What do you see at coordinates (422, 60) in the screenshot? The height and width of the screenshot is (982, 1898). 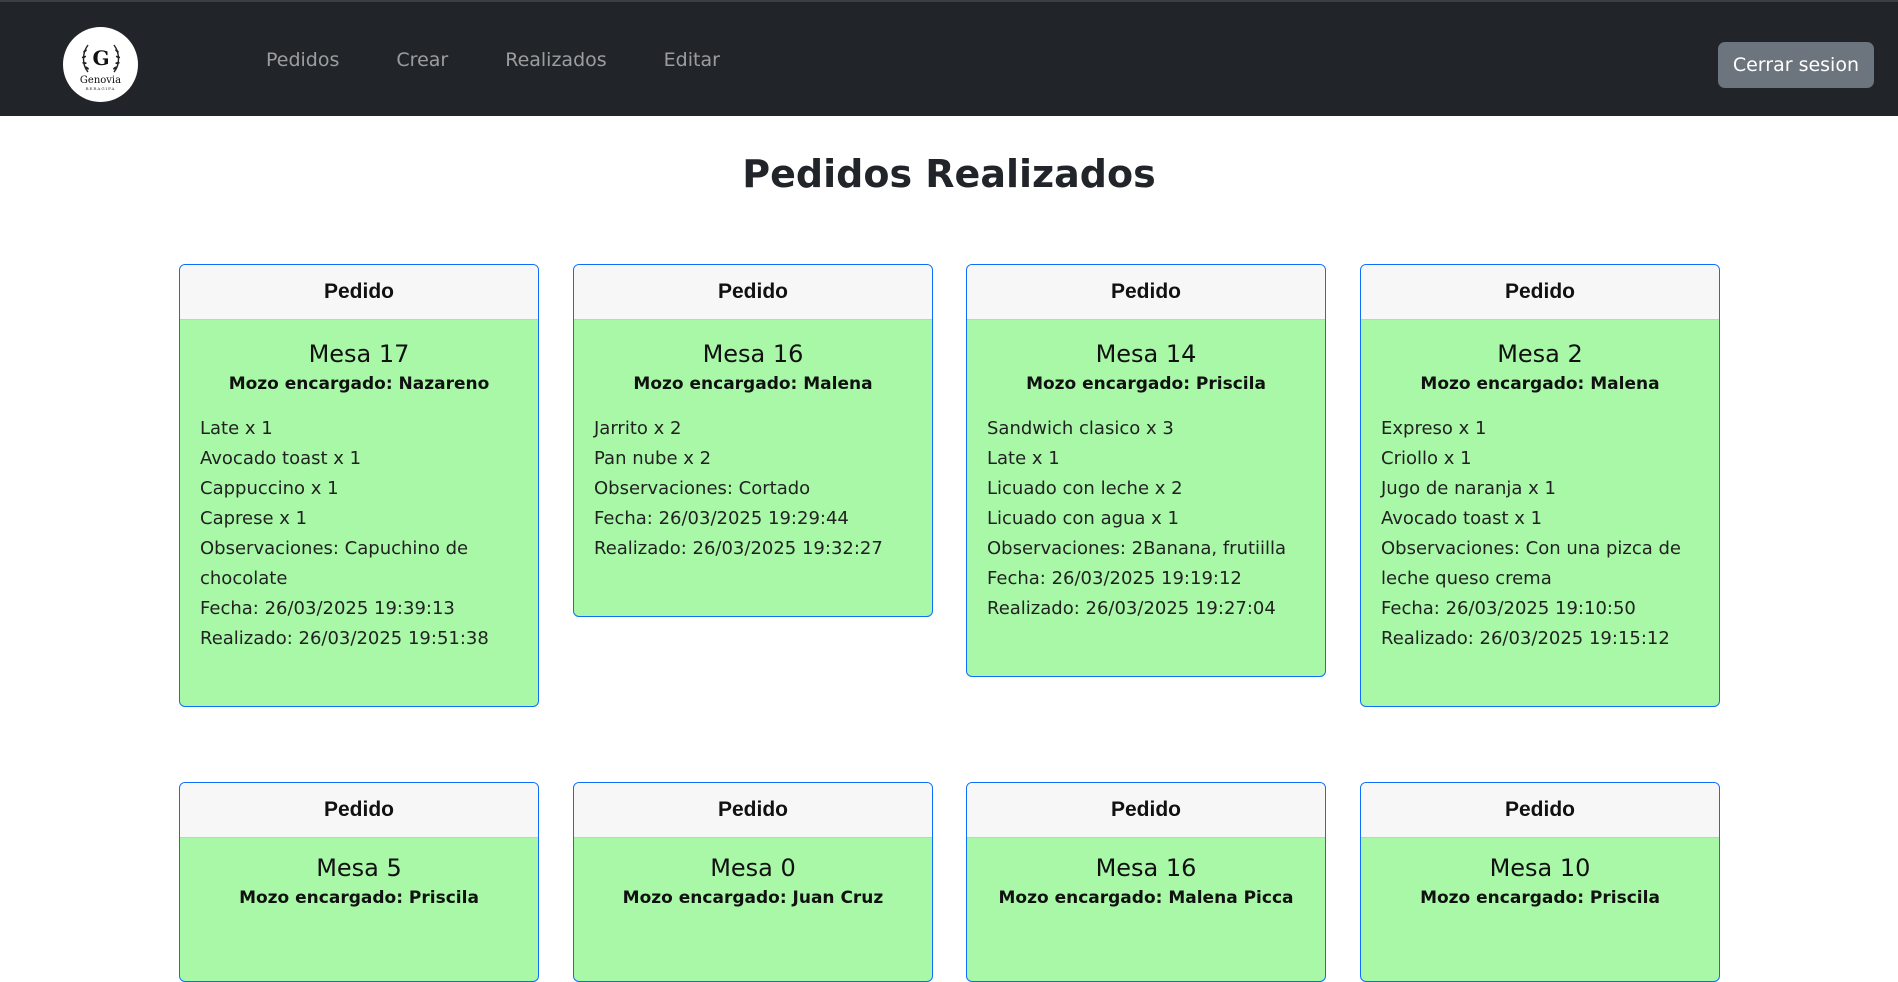 I see `nav-link-crear: Crear` at bounding box center [422, 60].